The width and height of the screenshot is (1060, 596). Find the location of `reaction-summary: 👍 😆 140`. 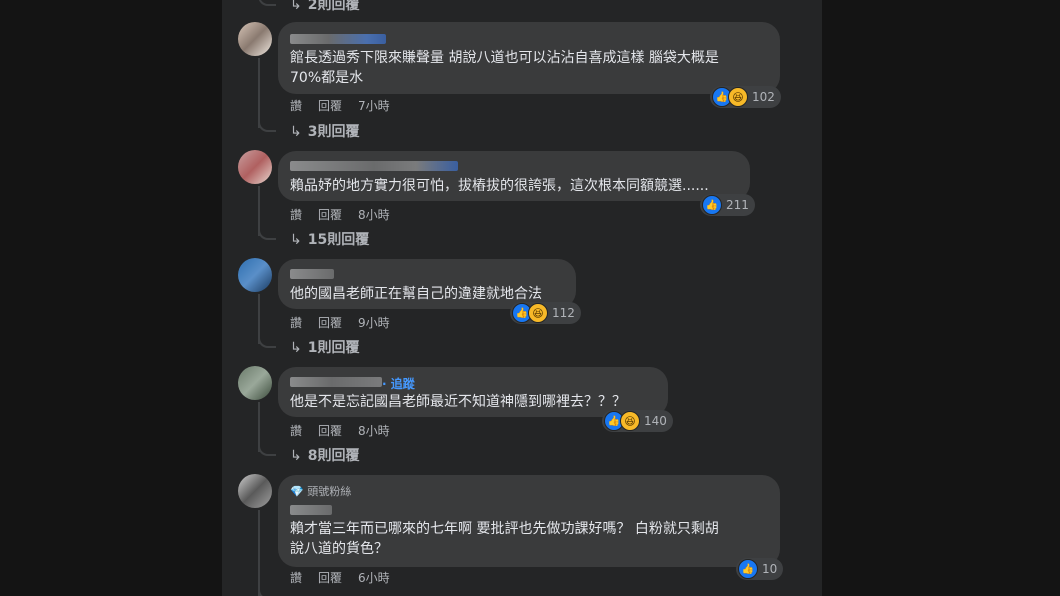

reaction-summary: 👍 😆 140 is located at coordinates (637, 421).